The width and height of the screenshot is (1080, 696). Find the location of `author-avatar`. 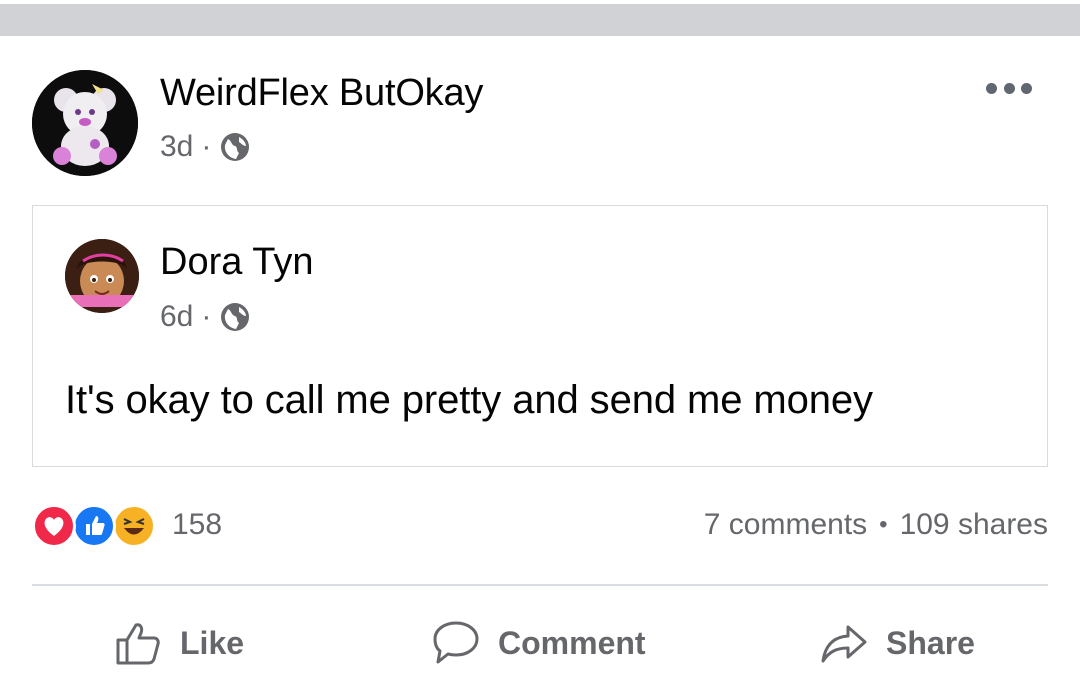

author-avatar is located at coordinates (85, 123).